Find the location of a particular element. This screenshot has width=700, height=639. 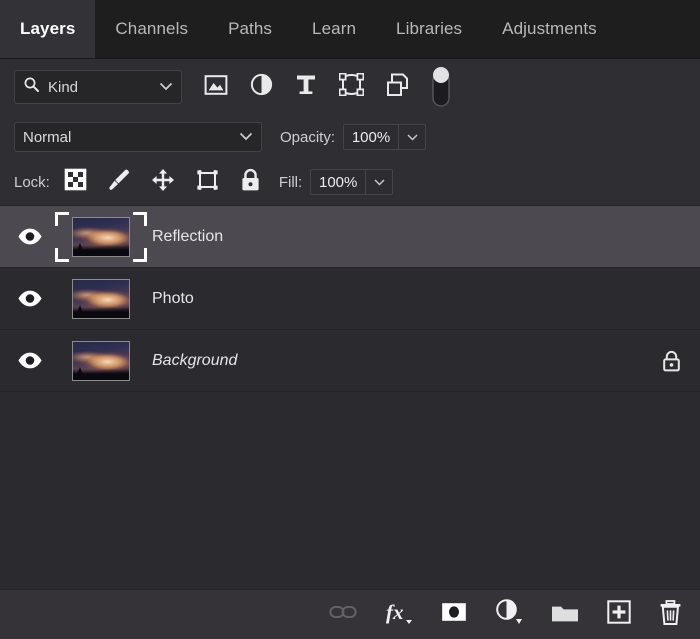

filter-kind-label: Kind is located at coordinates (63, 87).